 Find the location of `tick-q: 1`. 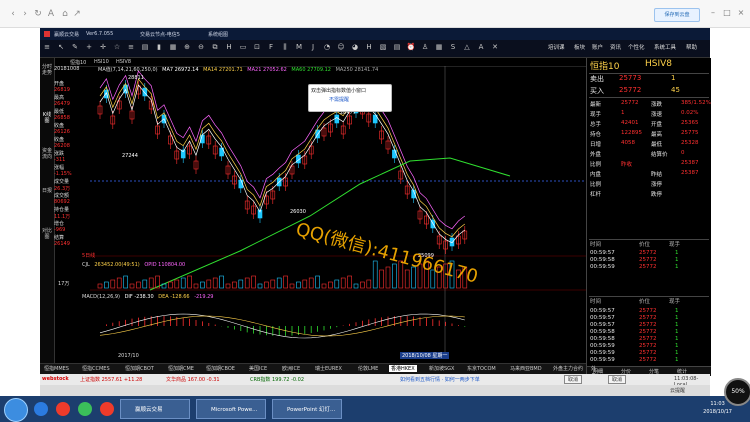

tick-q: 1 is located at coordinates (677, 339).